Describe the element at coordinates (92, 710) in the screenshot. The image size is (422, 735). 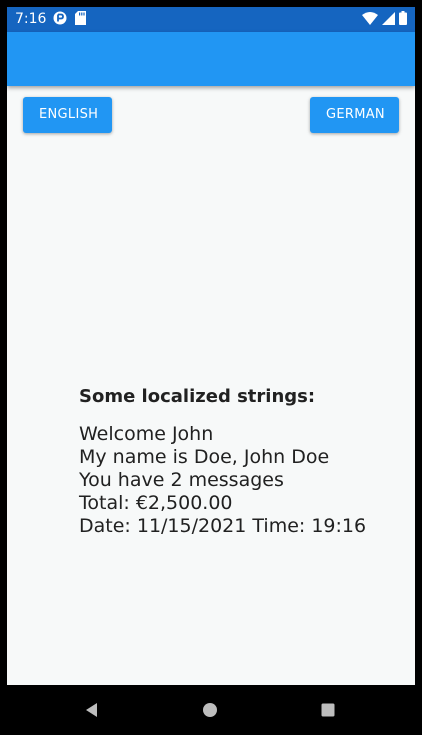
I see `back-icon` at that location.